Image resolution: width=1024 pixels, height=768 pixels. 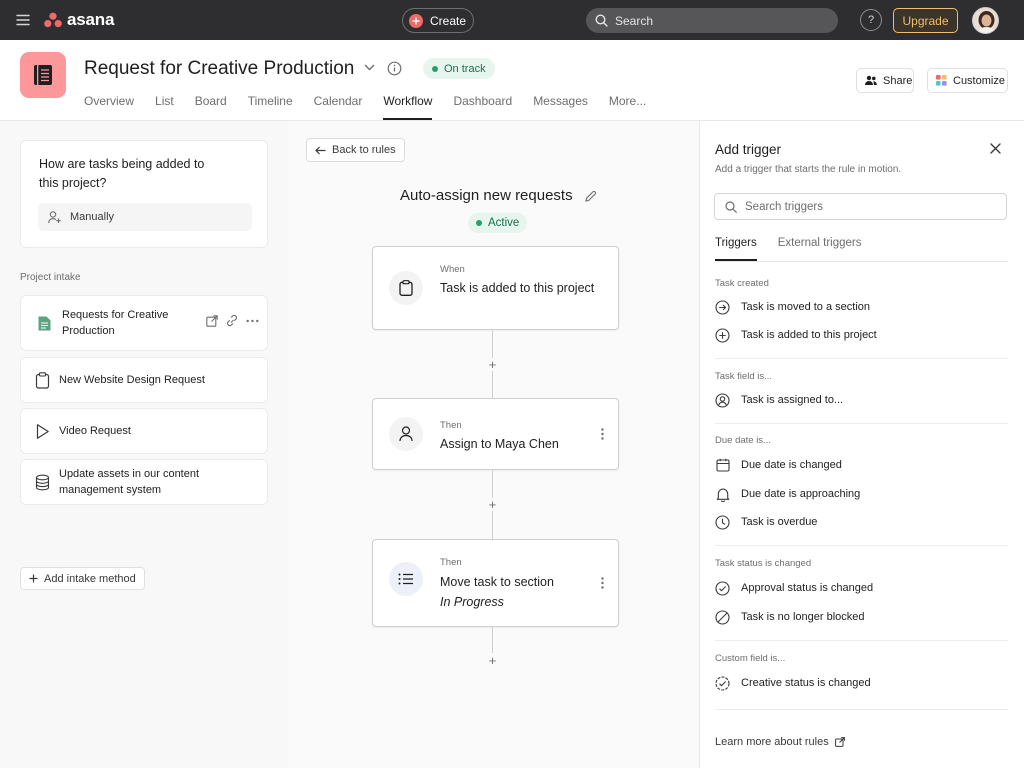 I want to click on upgrade-button: Upgrade, so click(x=925, y=20).